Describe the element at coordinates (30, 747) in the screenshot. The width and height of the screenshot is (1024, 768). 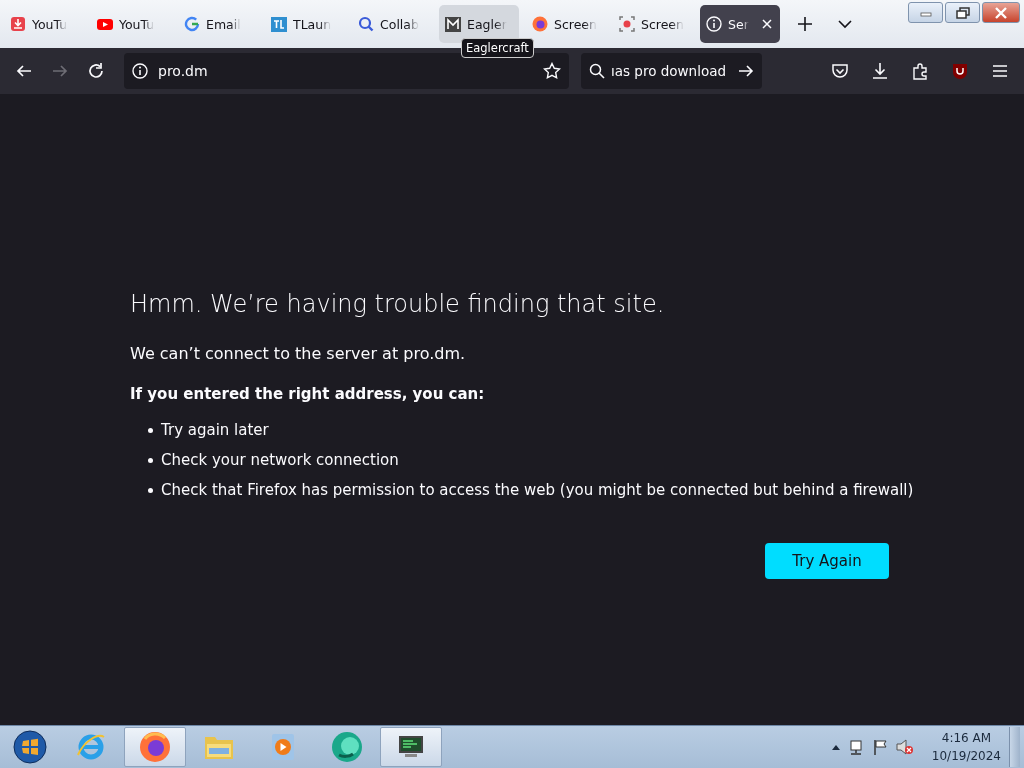
I see `start-orb-icon` at that location.